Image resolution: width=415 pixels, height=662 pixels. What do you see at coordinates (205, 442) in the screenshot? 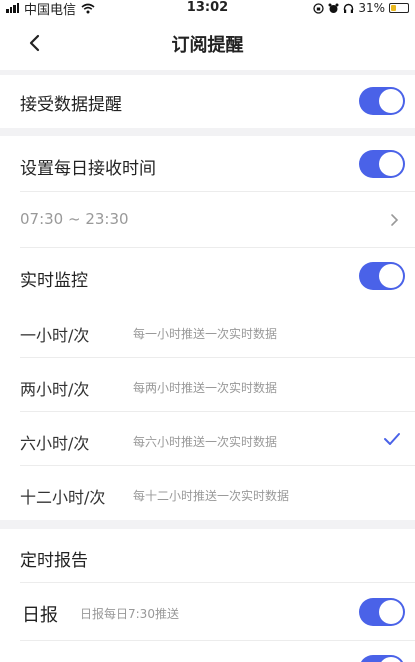
I see `frequency-option-desc: 每六小时推送一次实时数据` at bounding box center [205, 442].